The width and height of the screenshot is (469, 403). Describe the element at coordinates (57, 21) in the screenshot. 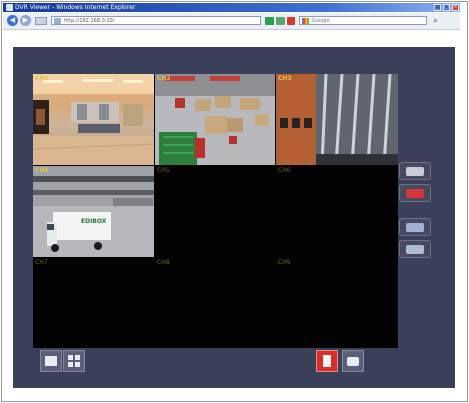

I see `page-icon` at that location.